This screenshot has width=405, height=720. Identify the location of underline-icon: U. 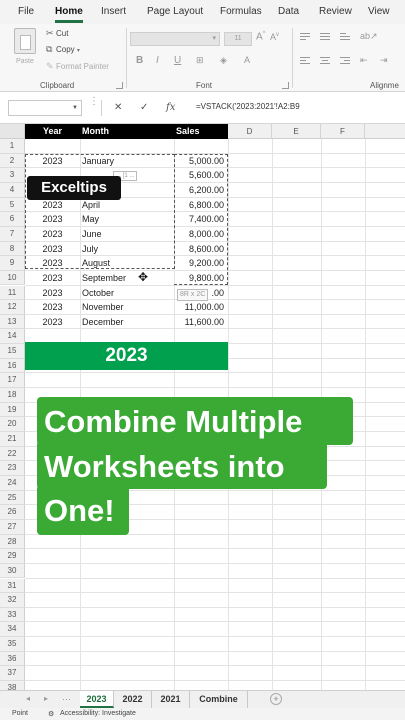
(177, 60).